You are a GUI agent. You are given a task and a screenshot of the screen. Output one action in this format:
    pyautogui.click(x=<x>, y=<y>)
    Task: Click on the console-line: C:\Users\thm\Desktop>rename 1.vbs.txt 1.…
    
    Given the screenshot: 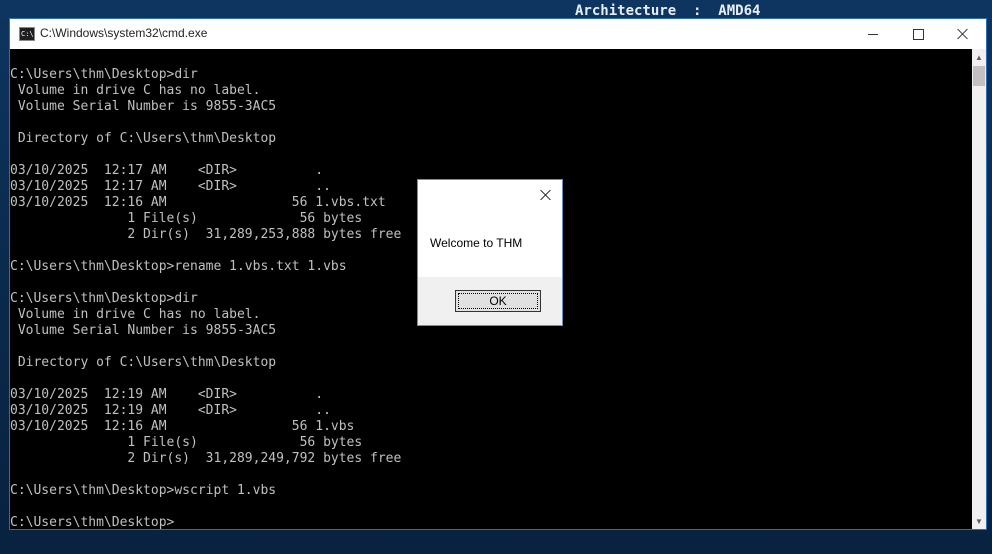 What is the action you would take?
    pyautogui.click(x=178, y=266)
    